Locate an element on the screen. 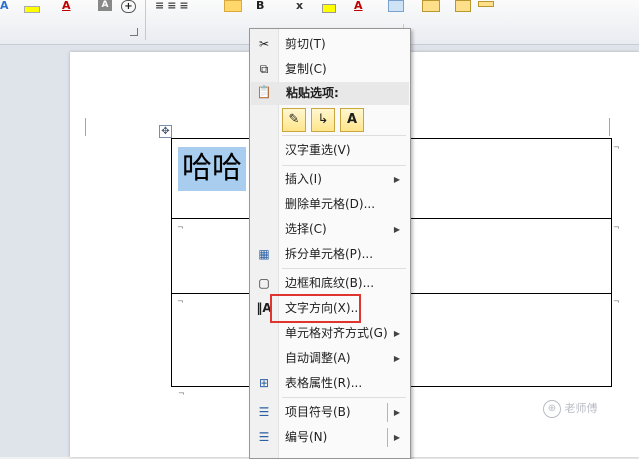  text-effects-icon: A is located at coordinates (4, 6).